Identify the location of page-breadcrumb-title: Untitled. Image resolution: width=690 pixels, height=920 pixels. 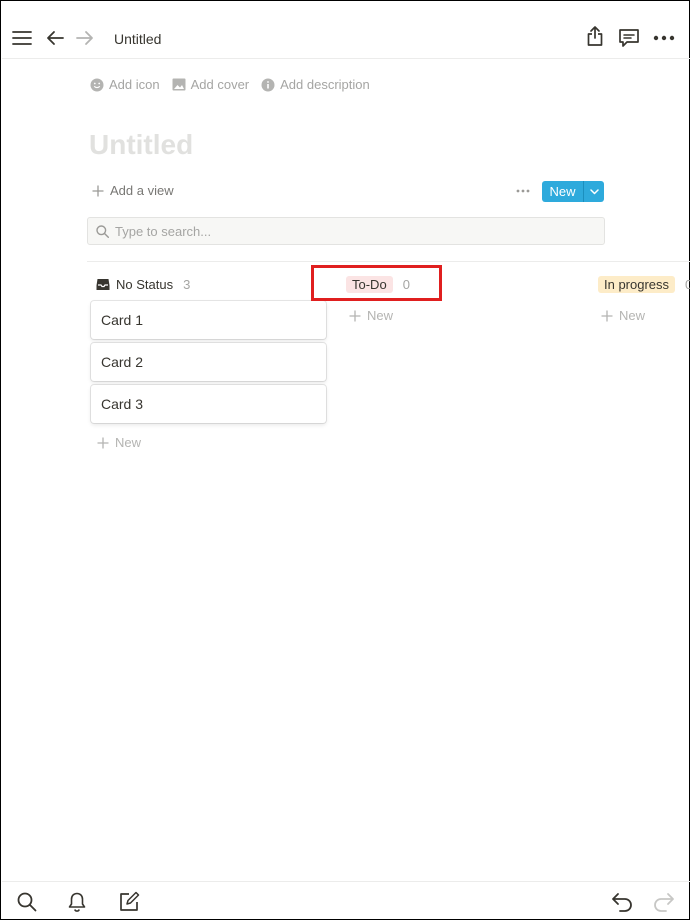
(137, 39).